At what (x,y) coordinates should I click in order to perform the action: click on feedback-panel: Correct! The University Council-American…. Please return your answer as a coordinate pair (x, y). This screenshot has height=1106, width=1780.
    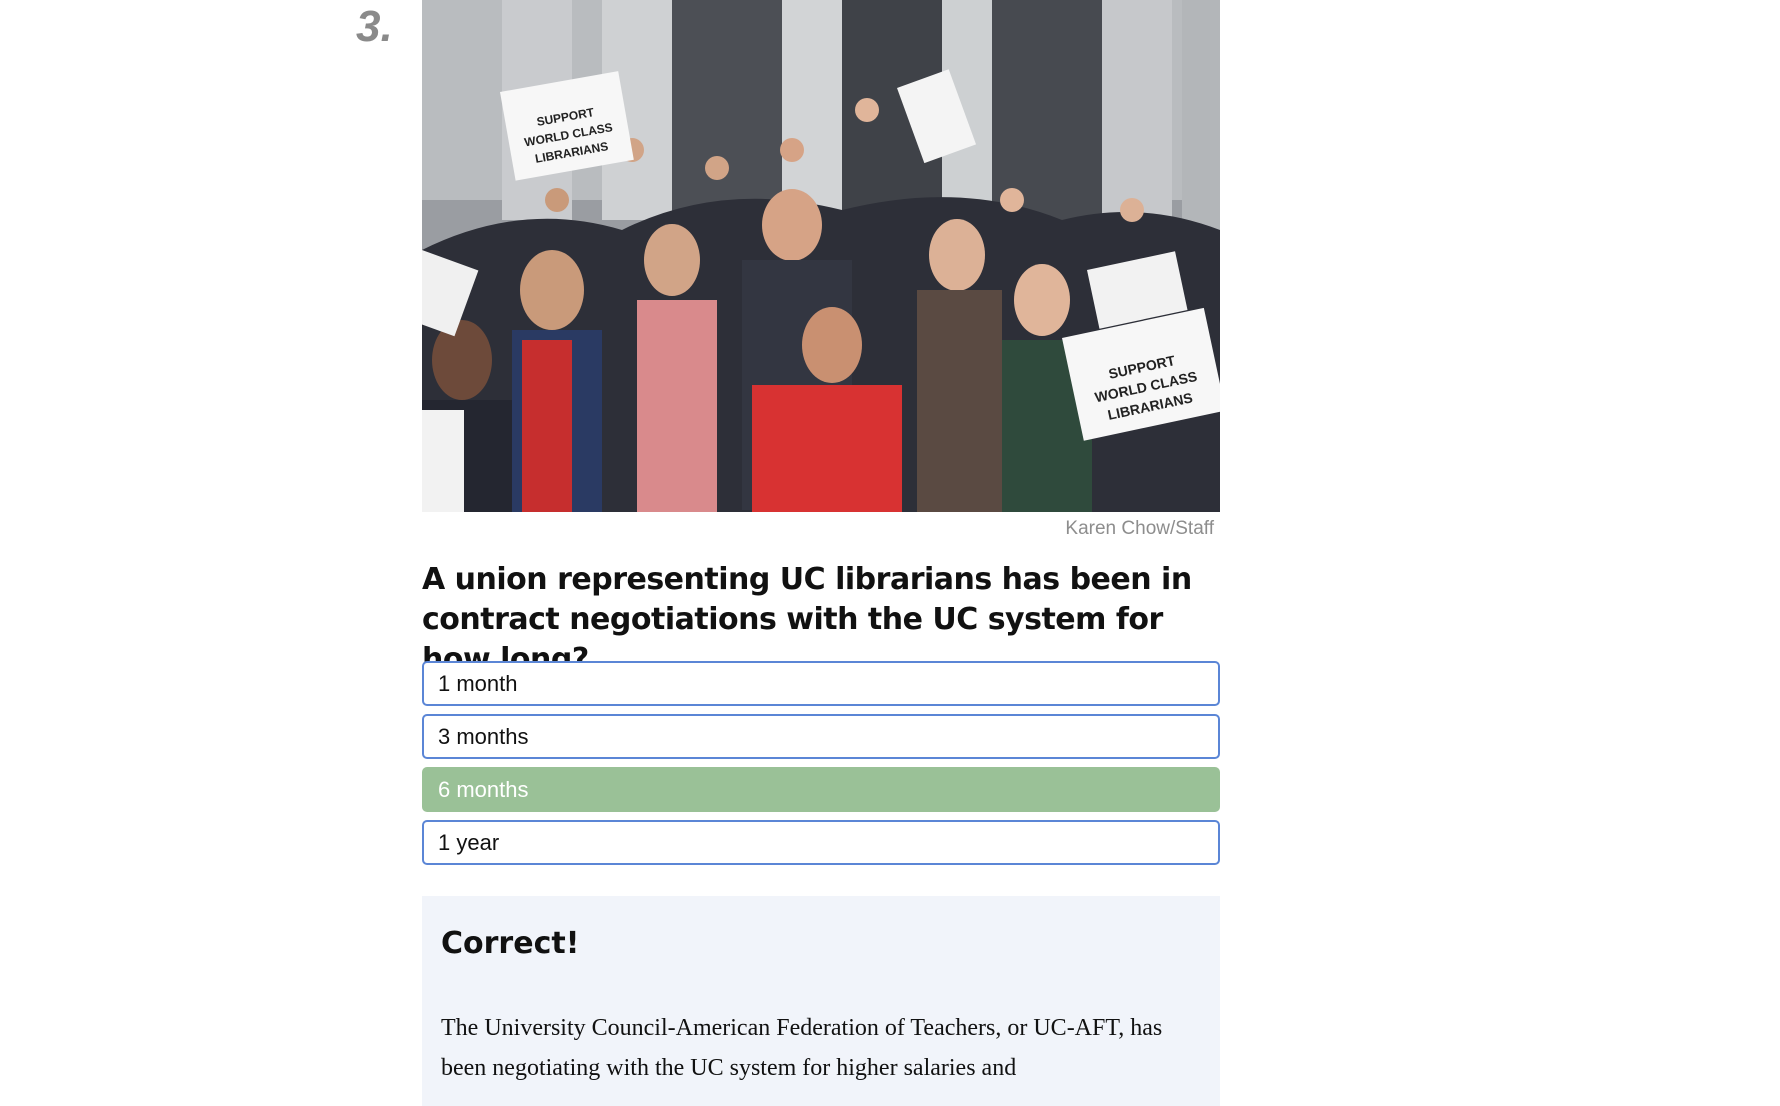
    Looking at the image, I should click on (821, 1001).